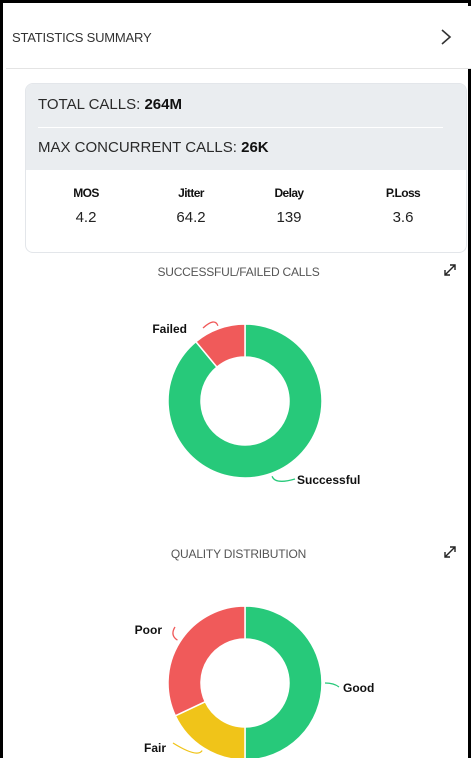  Describe the element at coordinates (86, 217) in the screenshot. I see `metric-value: 4.2` at that location.